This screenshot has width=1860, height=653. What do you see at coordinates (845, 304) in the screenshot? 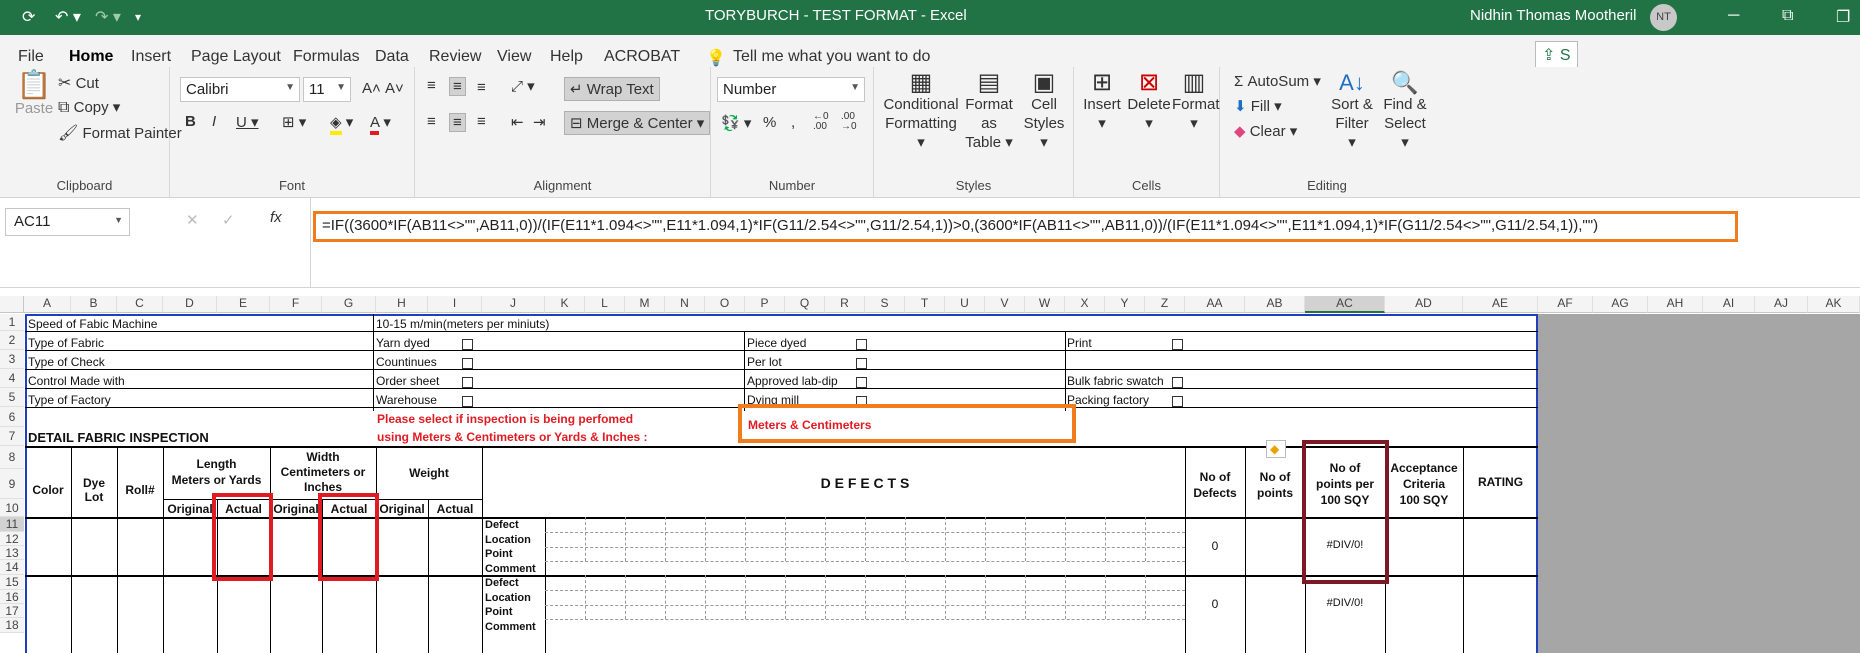
I see `column-header: R` at bounding box center [845, 304].